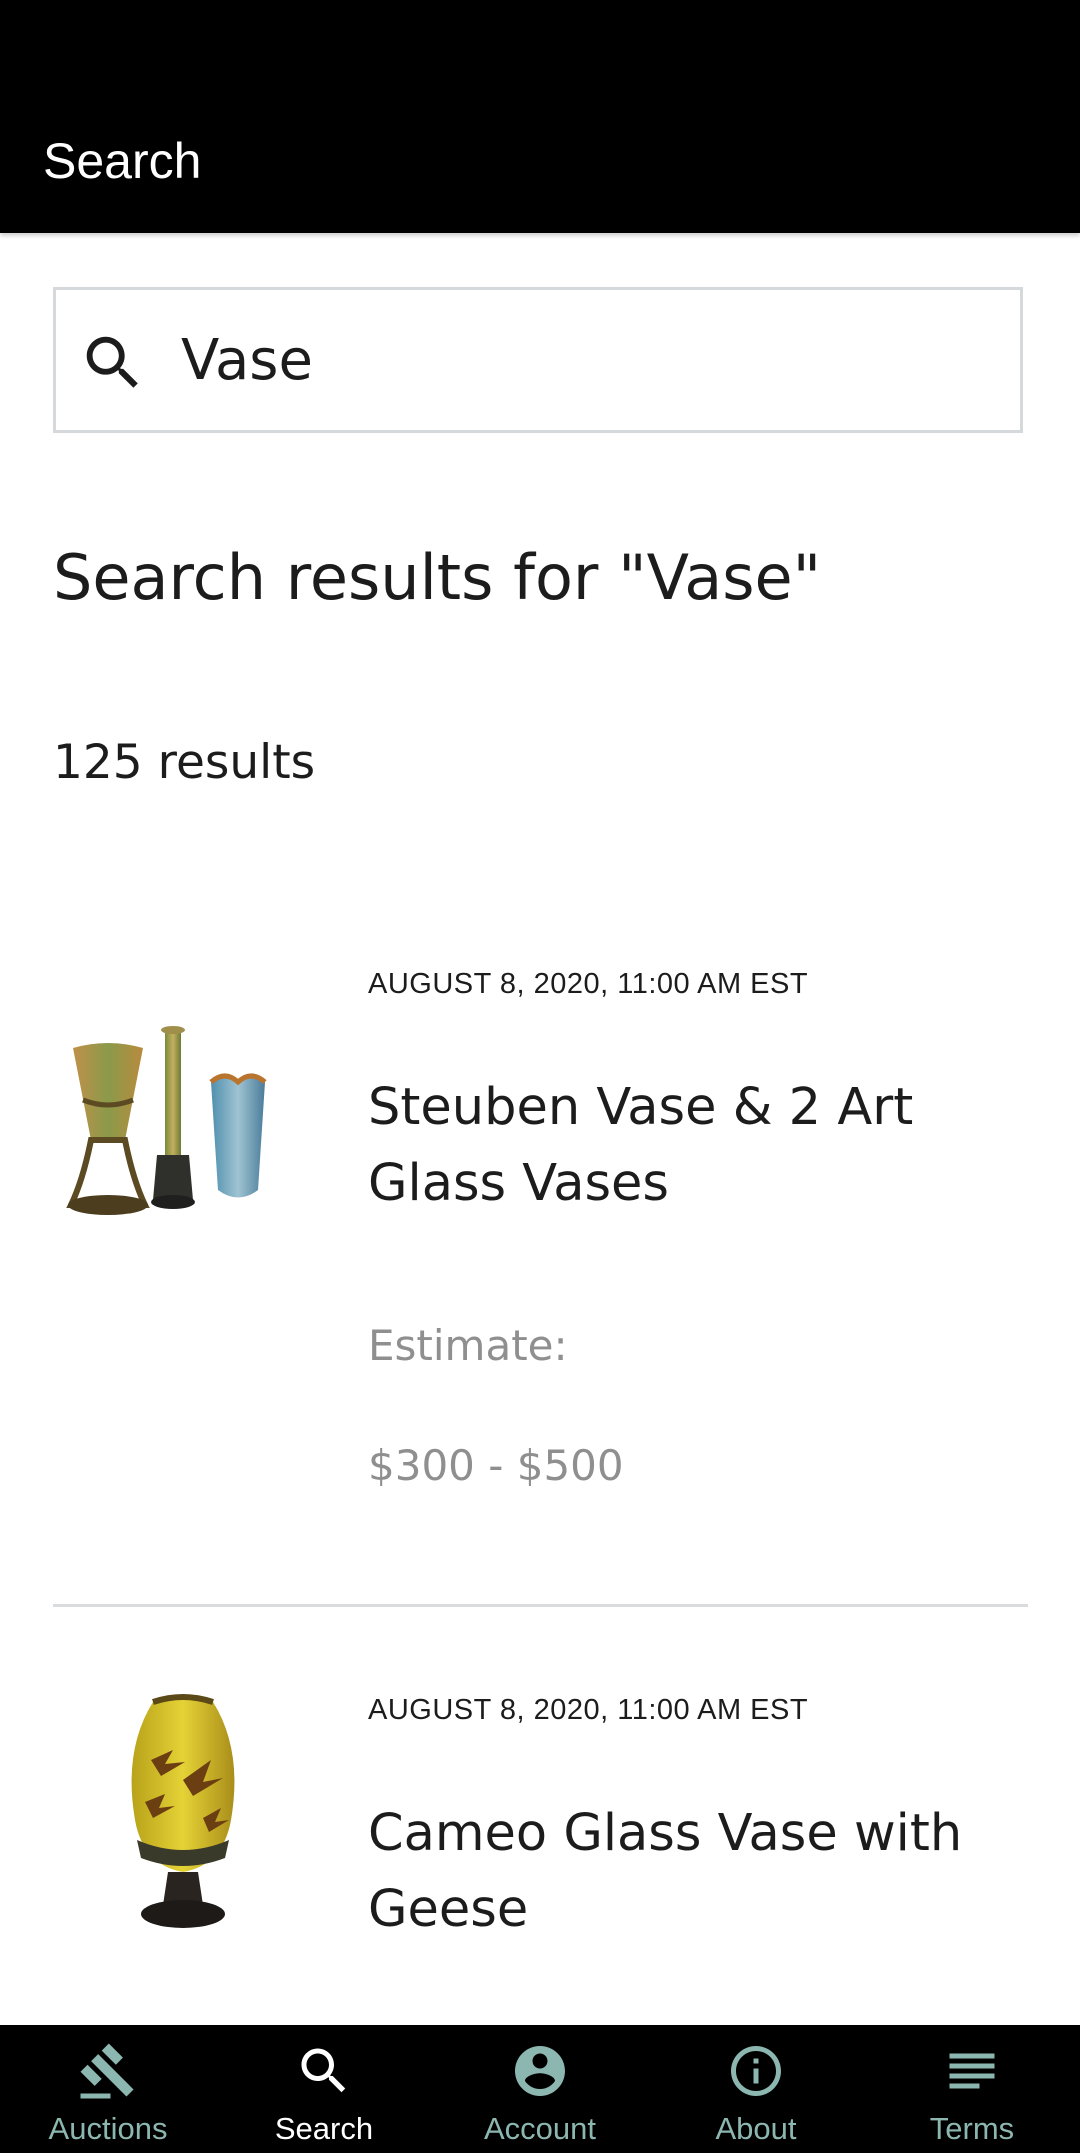 The height and width of the screenshot is (2153, 1080). I want to click on nav-item-auctions: Auctions, so click(108, 2089).